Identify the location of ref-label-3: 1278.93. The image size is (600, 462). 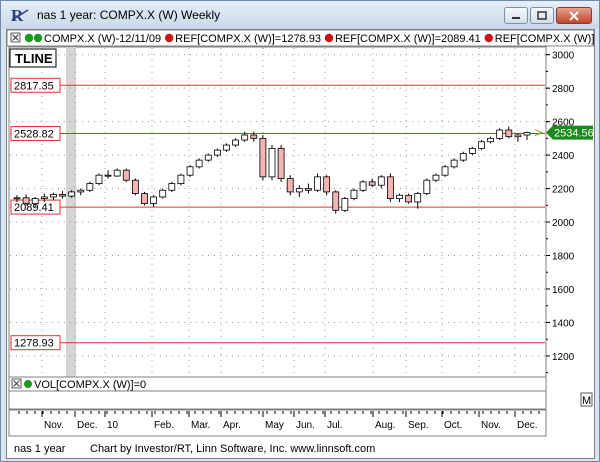
(34, 344).